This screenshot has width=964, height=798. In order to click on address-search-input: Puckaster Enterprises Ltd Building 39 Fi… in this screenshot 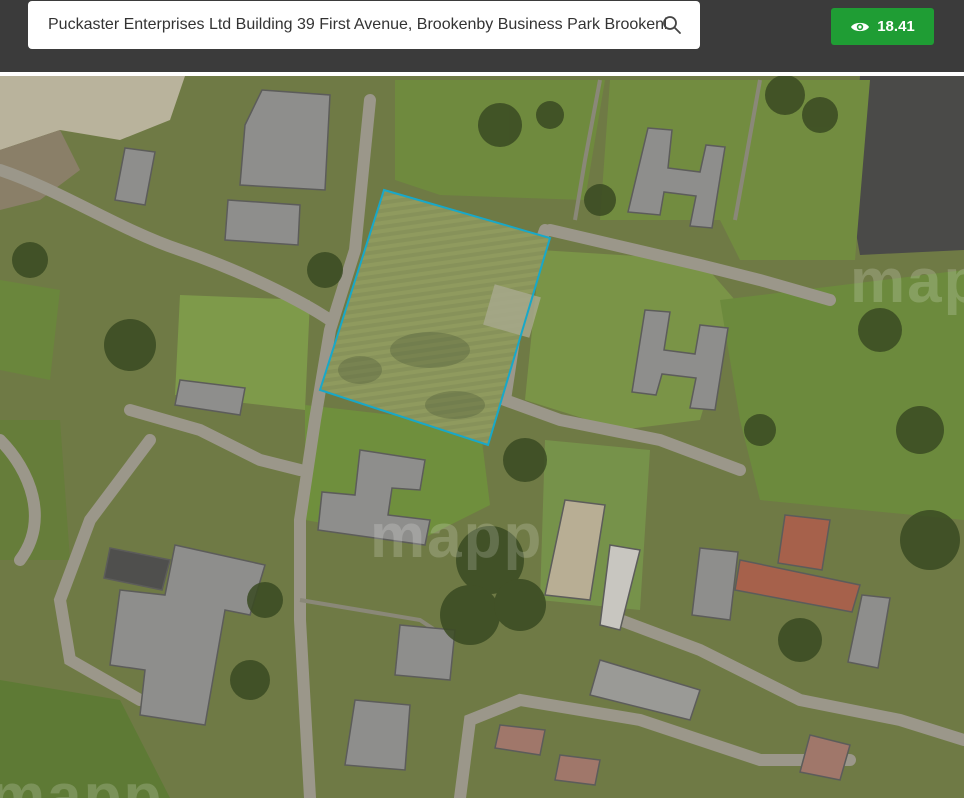, I will do `click(357, 25)`.